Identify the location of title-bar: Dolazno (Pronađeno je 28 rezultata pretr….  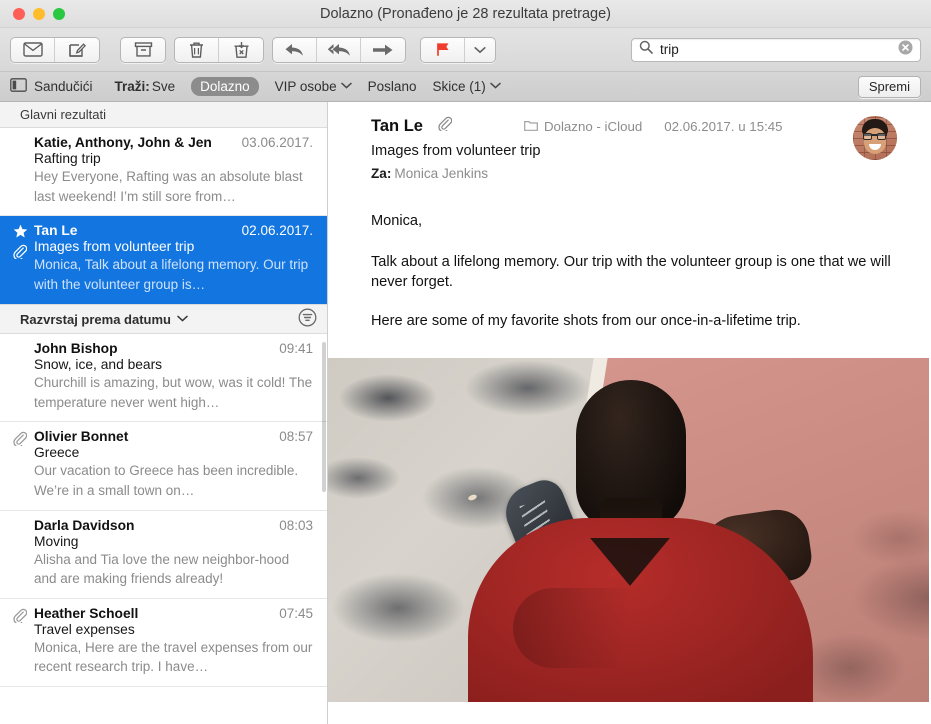
(465, 14).